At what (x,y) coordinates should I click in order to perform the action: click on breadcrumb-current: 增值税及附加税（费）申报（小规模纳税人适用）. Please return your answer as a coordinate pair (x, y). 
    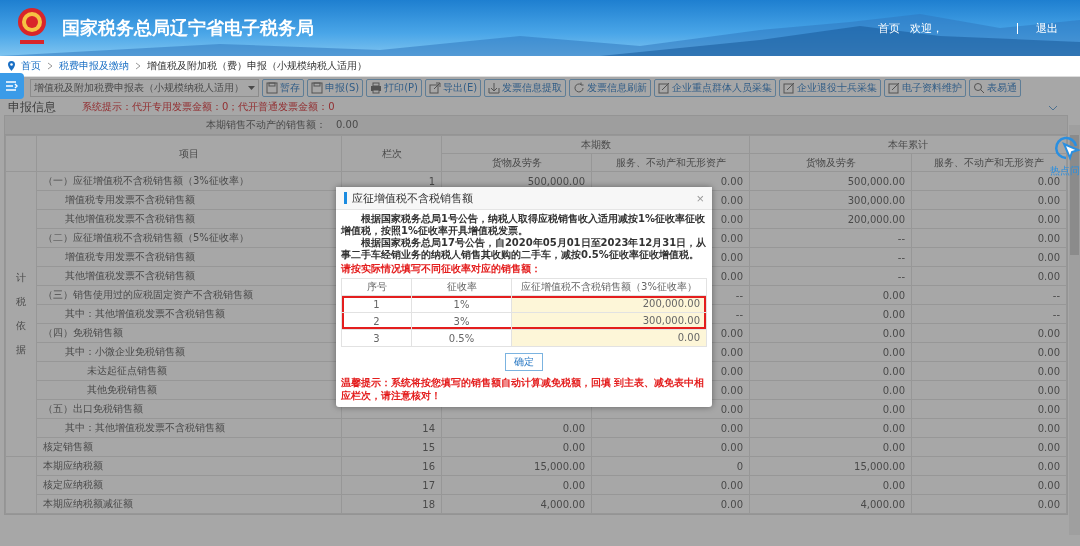
    Looking at the image, I should click on (257, 66).